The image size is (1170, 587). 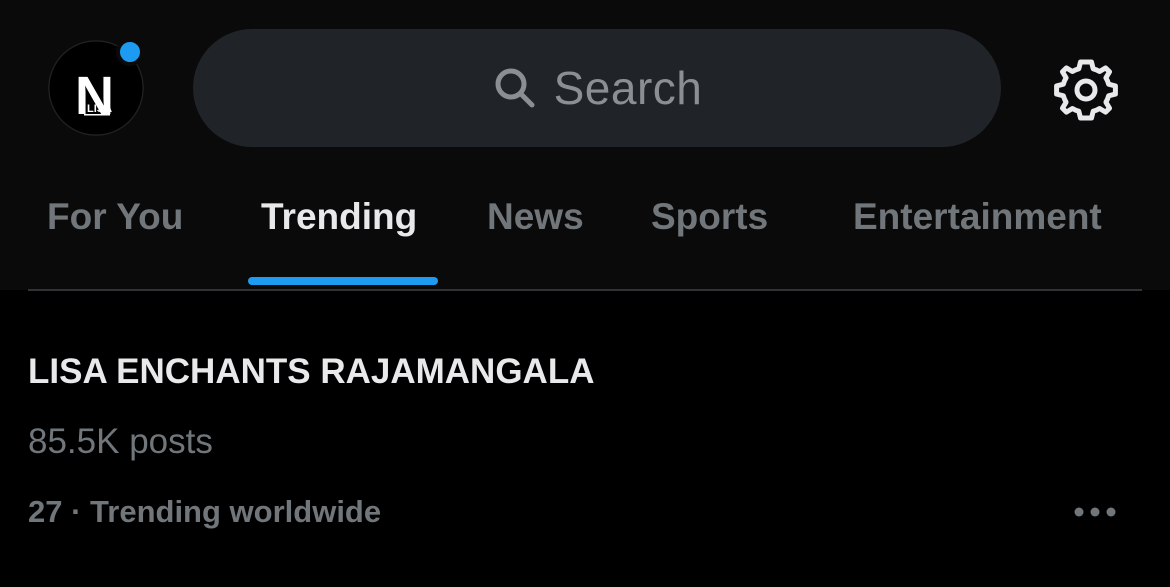 What do you see at coordinates (94, 96) in the screenshot?
I see `avatar-logo-letter: N` at bounding box center [94, 96].